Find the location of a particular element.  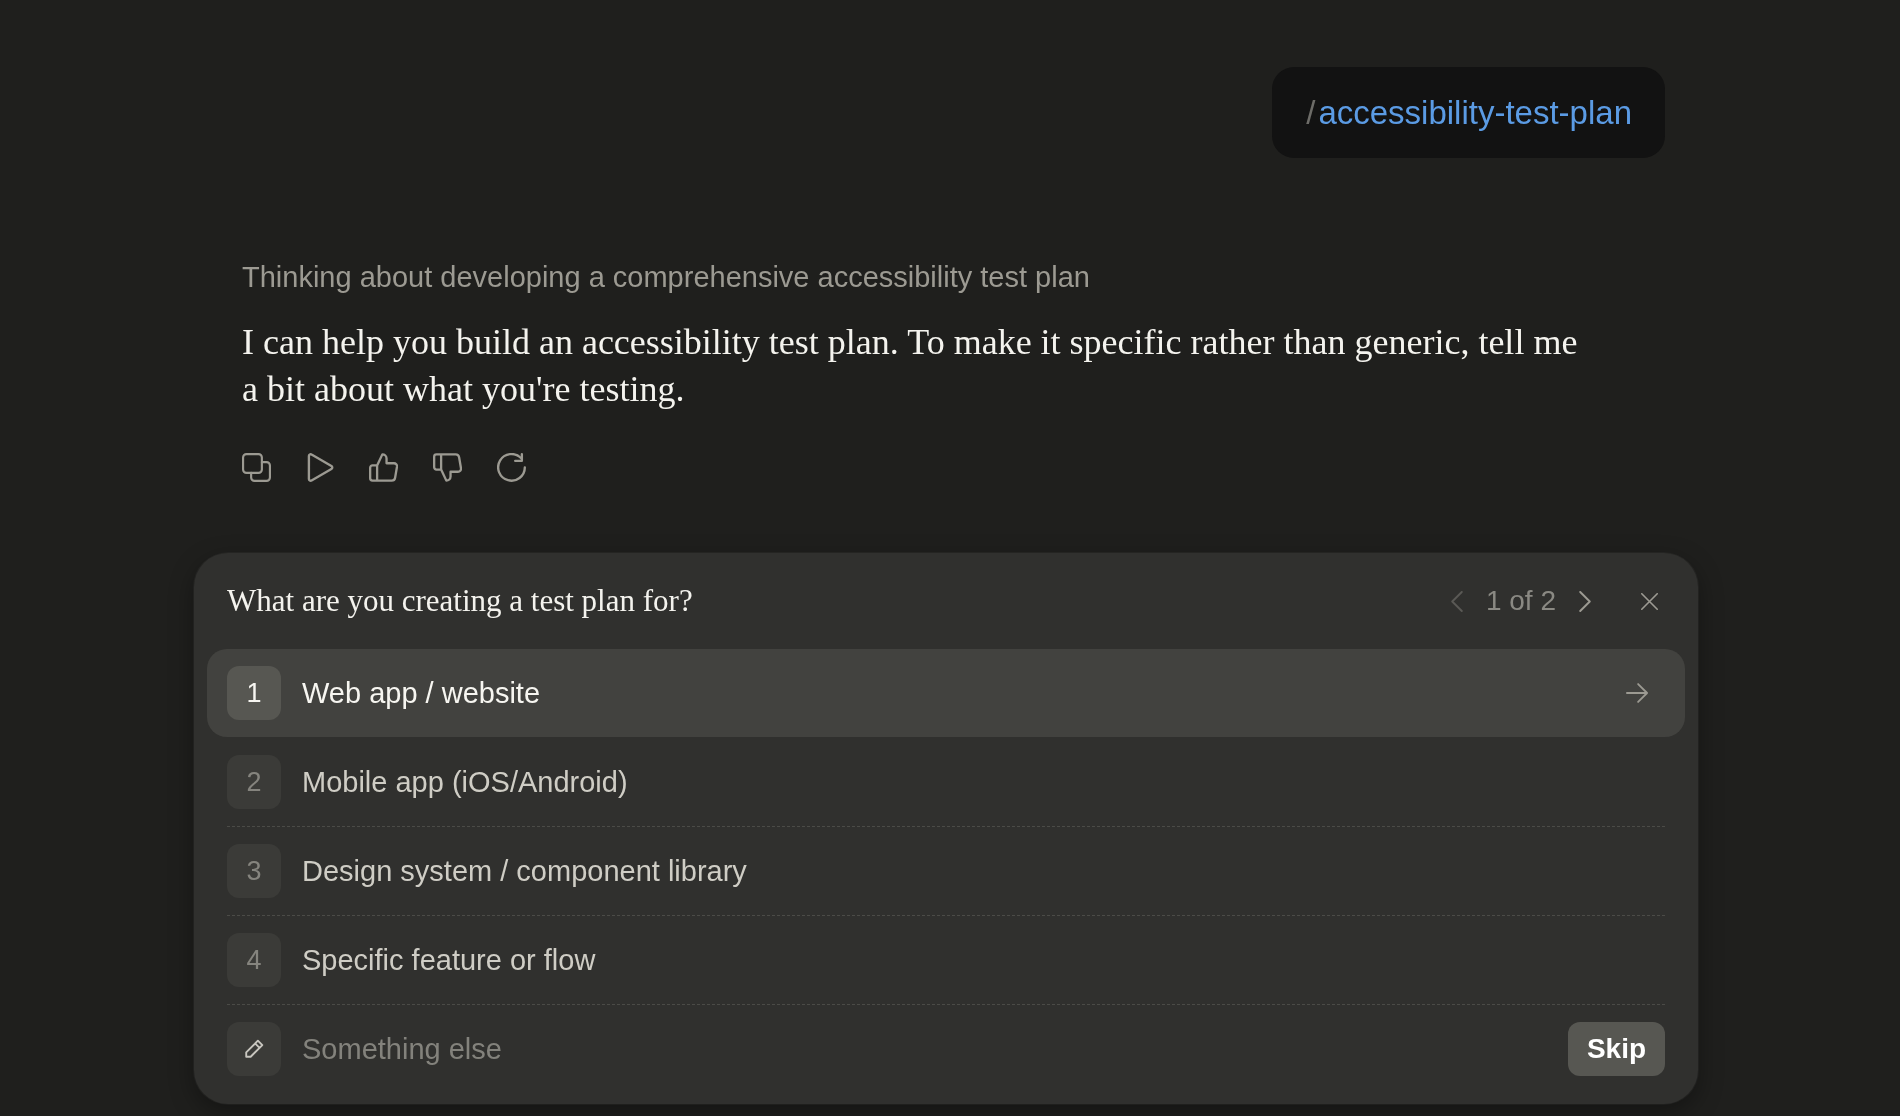

response-text: I can help you build an accessibility test plan. To make it specific rather than generic, tell me a bit about what you're testing. is located at coordinates (910, 366).